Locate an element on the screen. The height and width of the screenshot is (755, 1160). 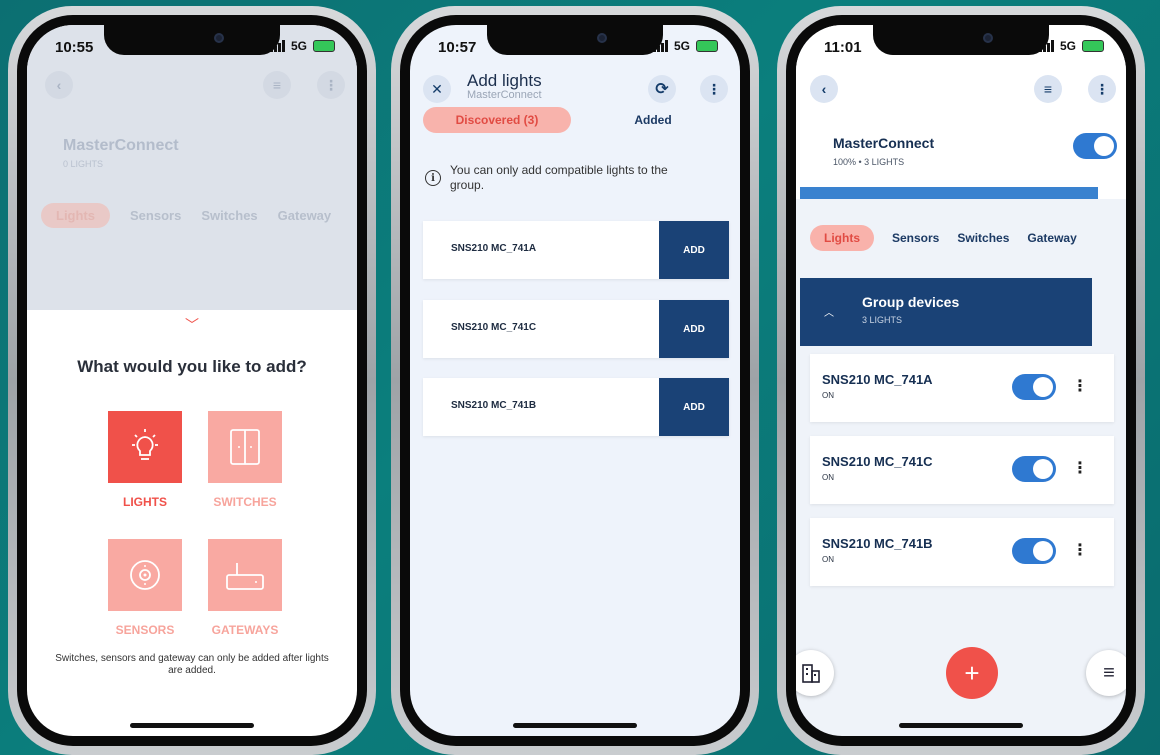
add-gateways-tile is located at coordinates (245, 575).